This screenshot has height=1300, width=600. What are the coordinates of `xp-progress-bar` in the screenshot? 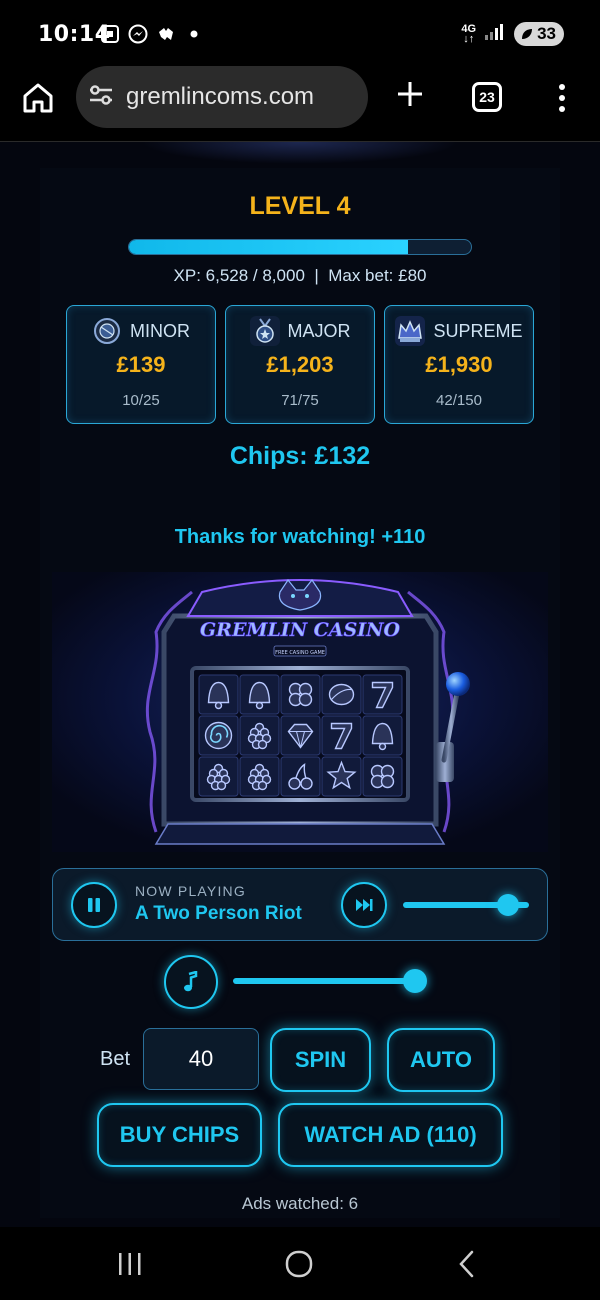 It's located at (300, 247).